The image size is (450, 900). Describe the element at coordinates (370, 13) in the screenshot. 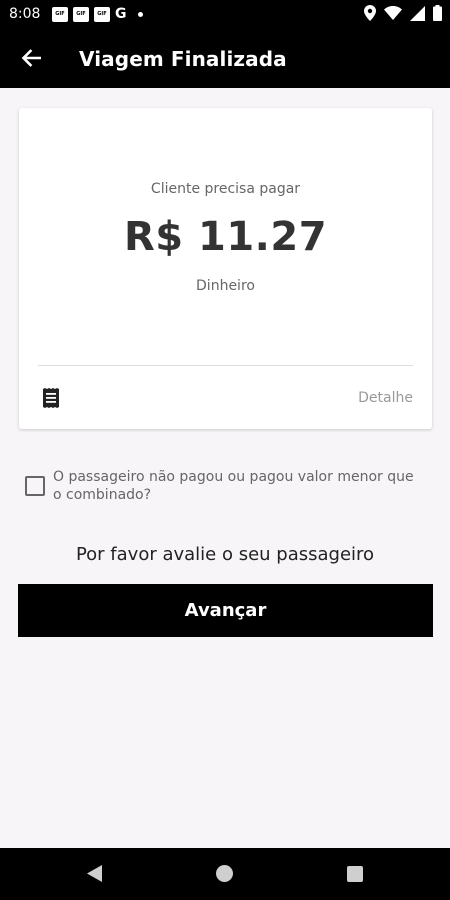

I see `location-icon` at that location.